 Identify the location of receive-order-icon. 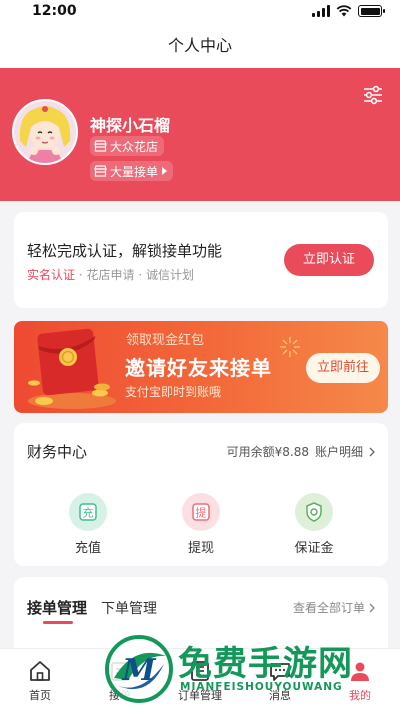
(120, 671).